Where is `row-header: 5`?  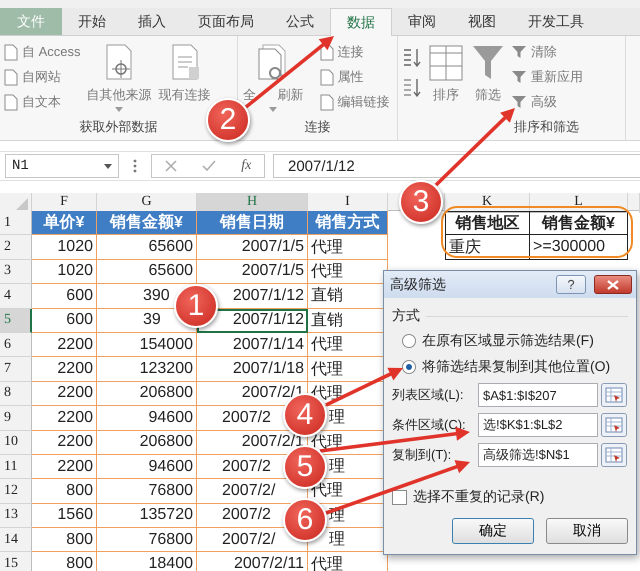
row-header: 5 is located at coordinates (16, 320).